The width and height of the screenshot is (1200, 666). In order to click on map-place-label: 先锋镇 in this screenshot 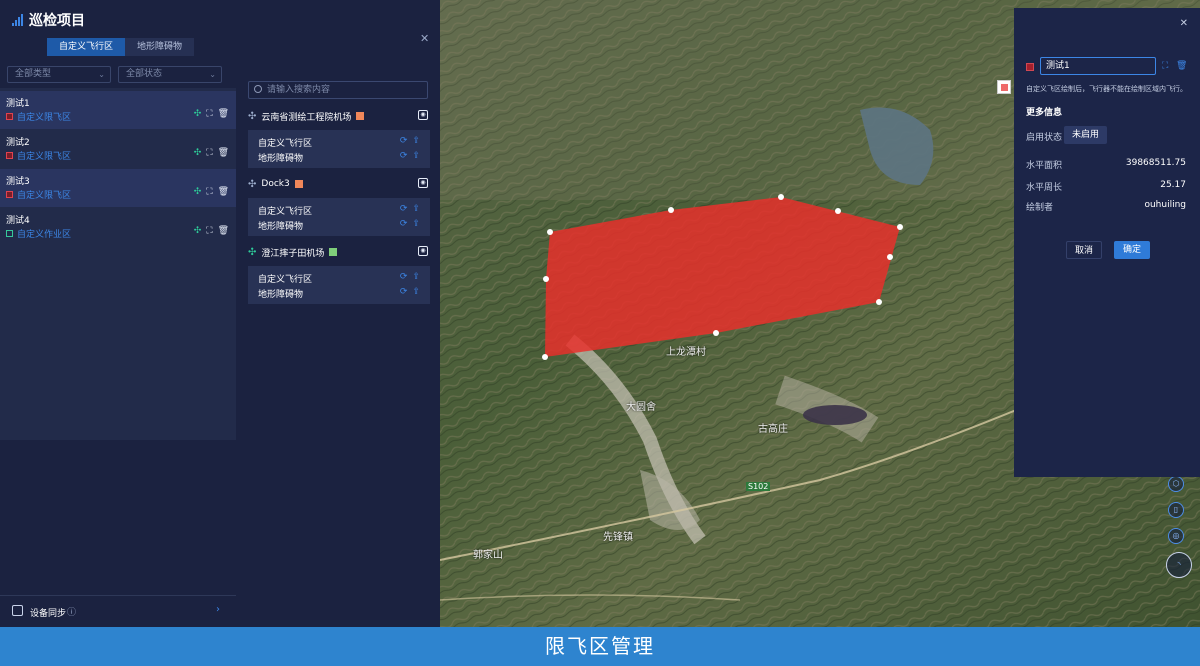, I will do `click(618, 537)`.